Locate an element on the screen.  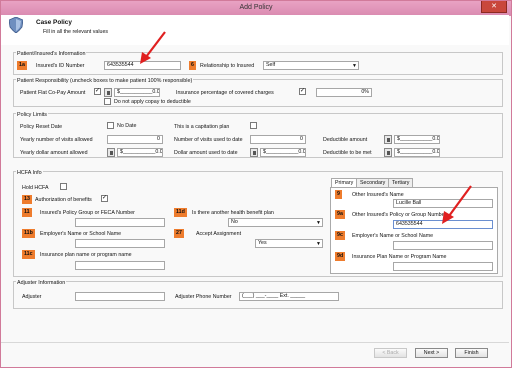
insurance-pct-input: 0% is located at coordinates (344, 92).